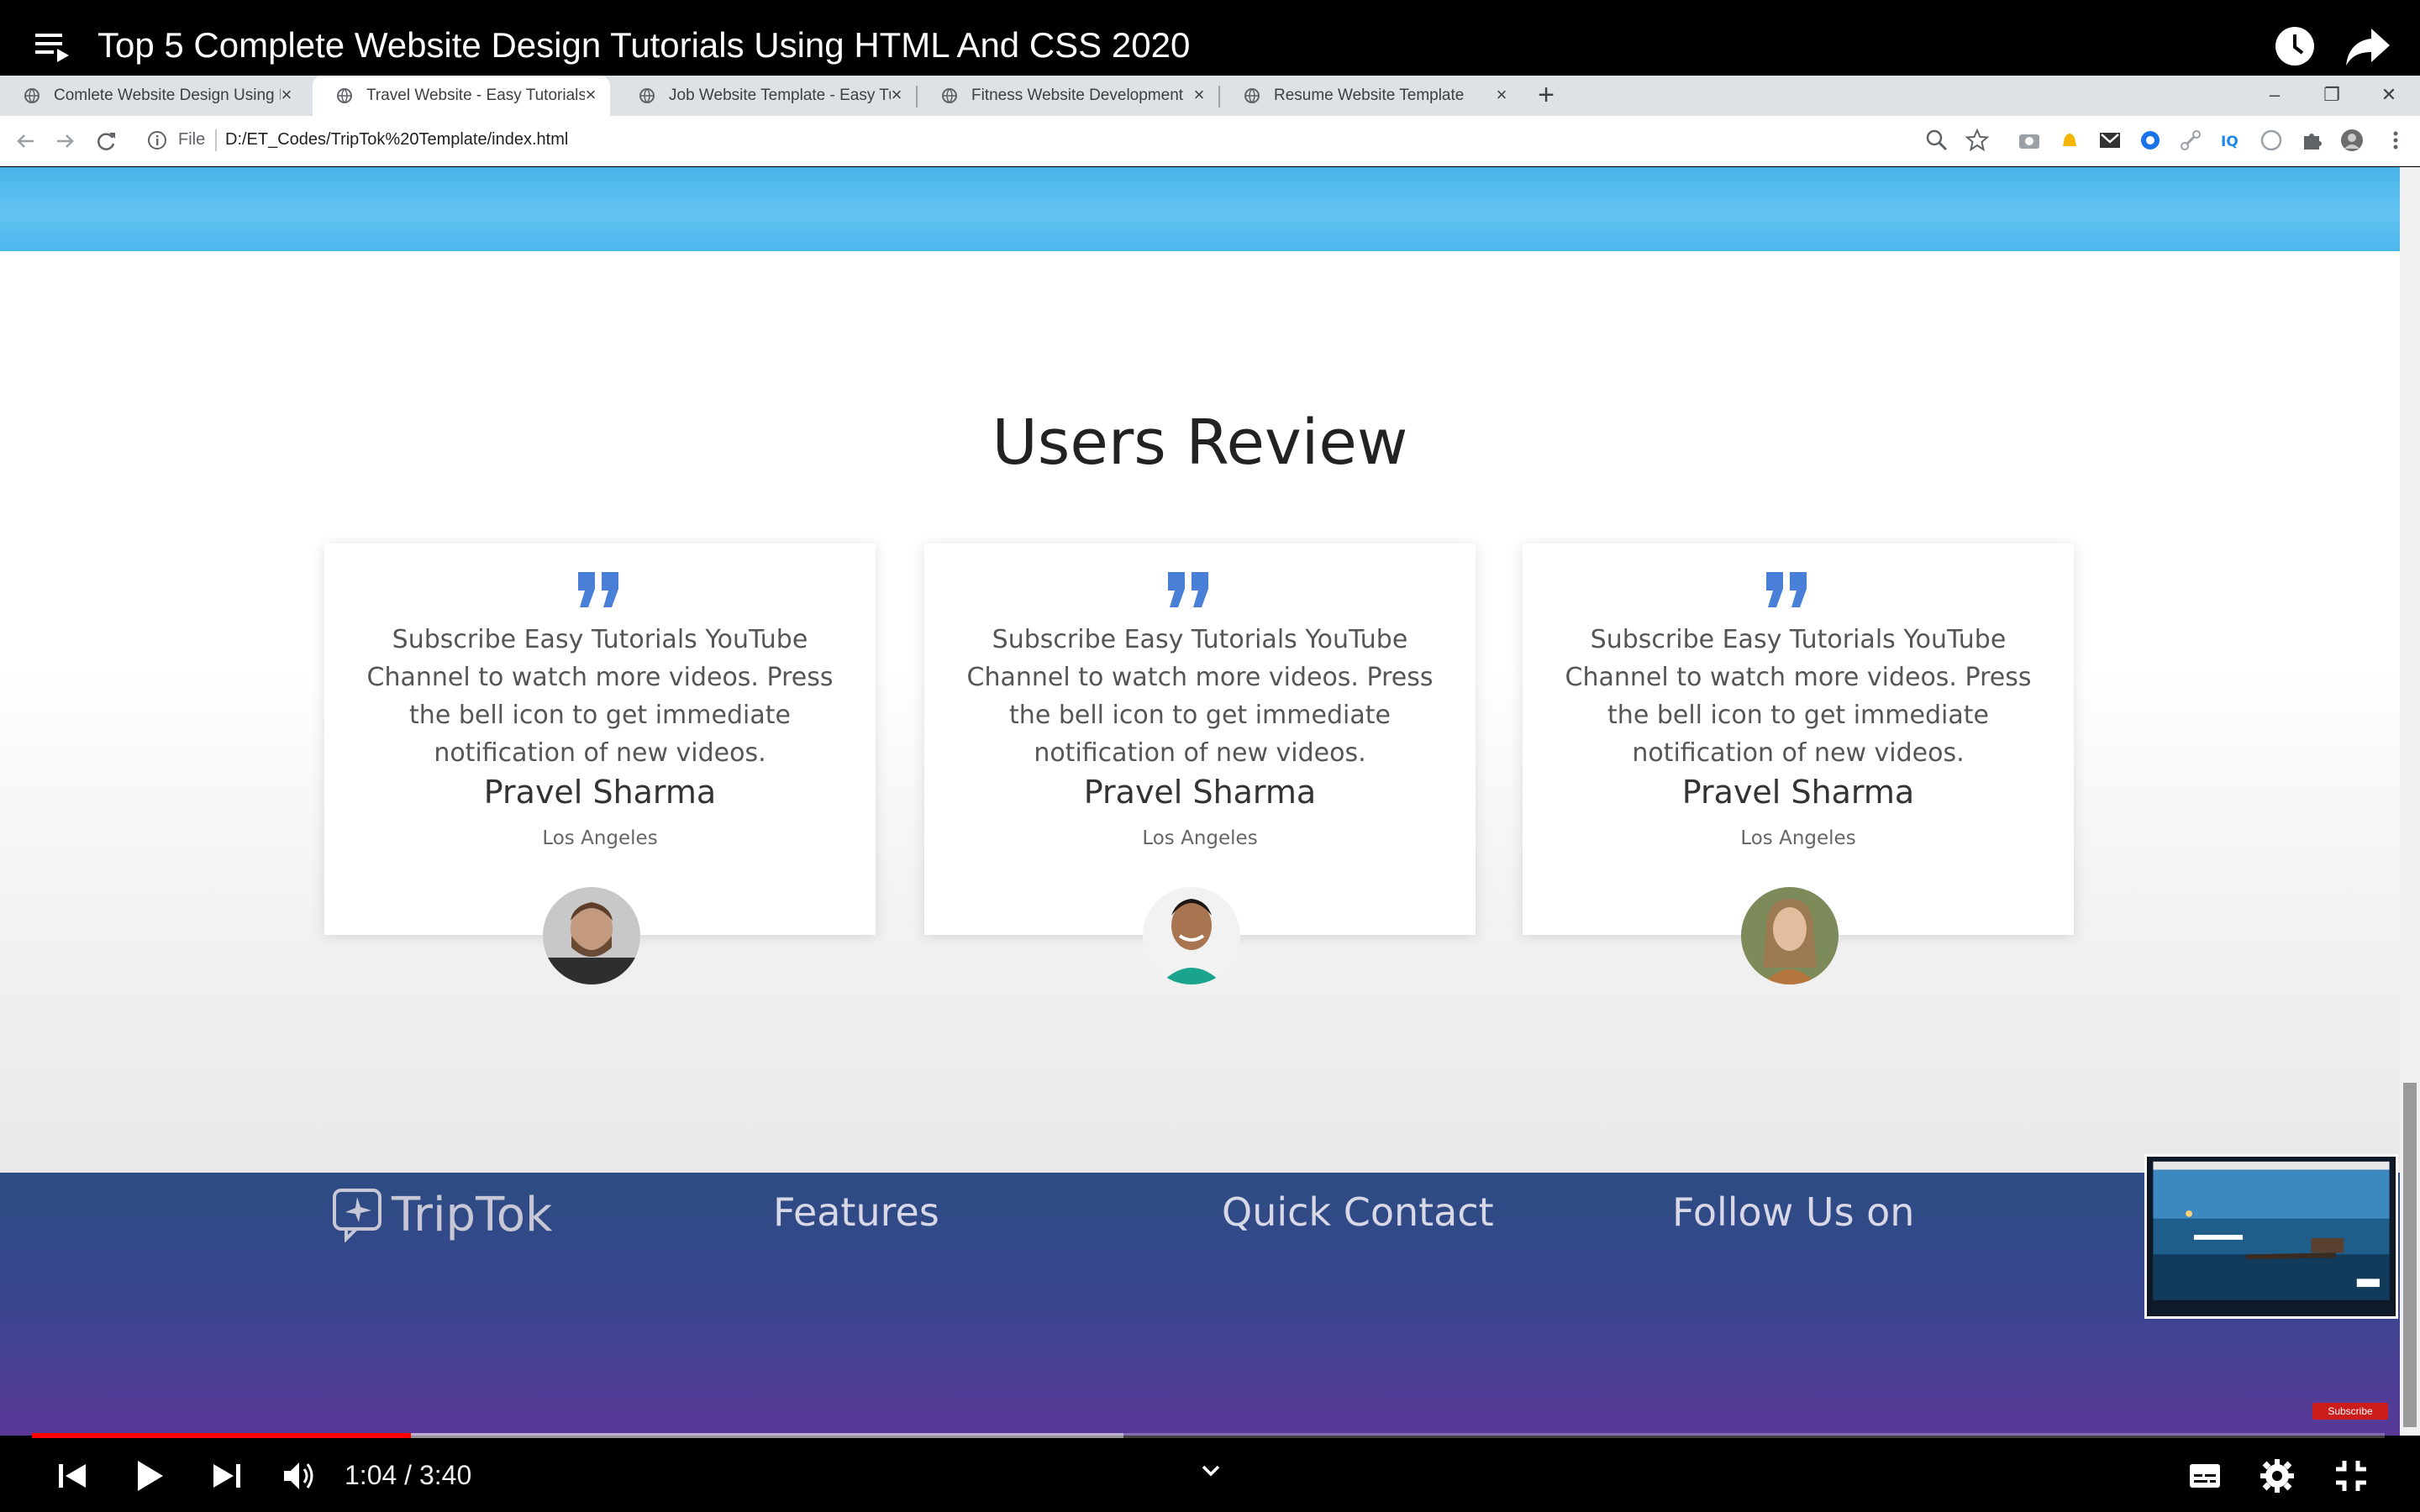  What do you see at coordinates (25, 141) in the screenshot?
I see `back-icon` at bounding box center [25, 141].